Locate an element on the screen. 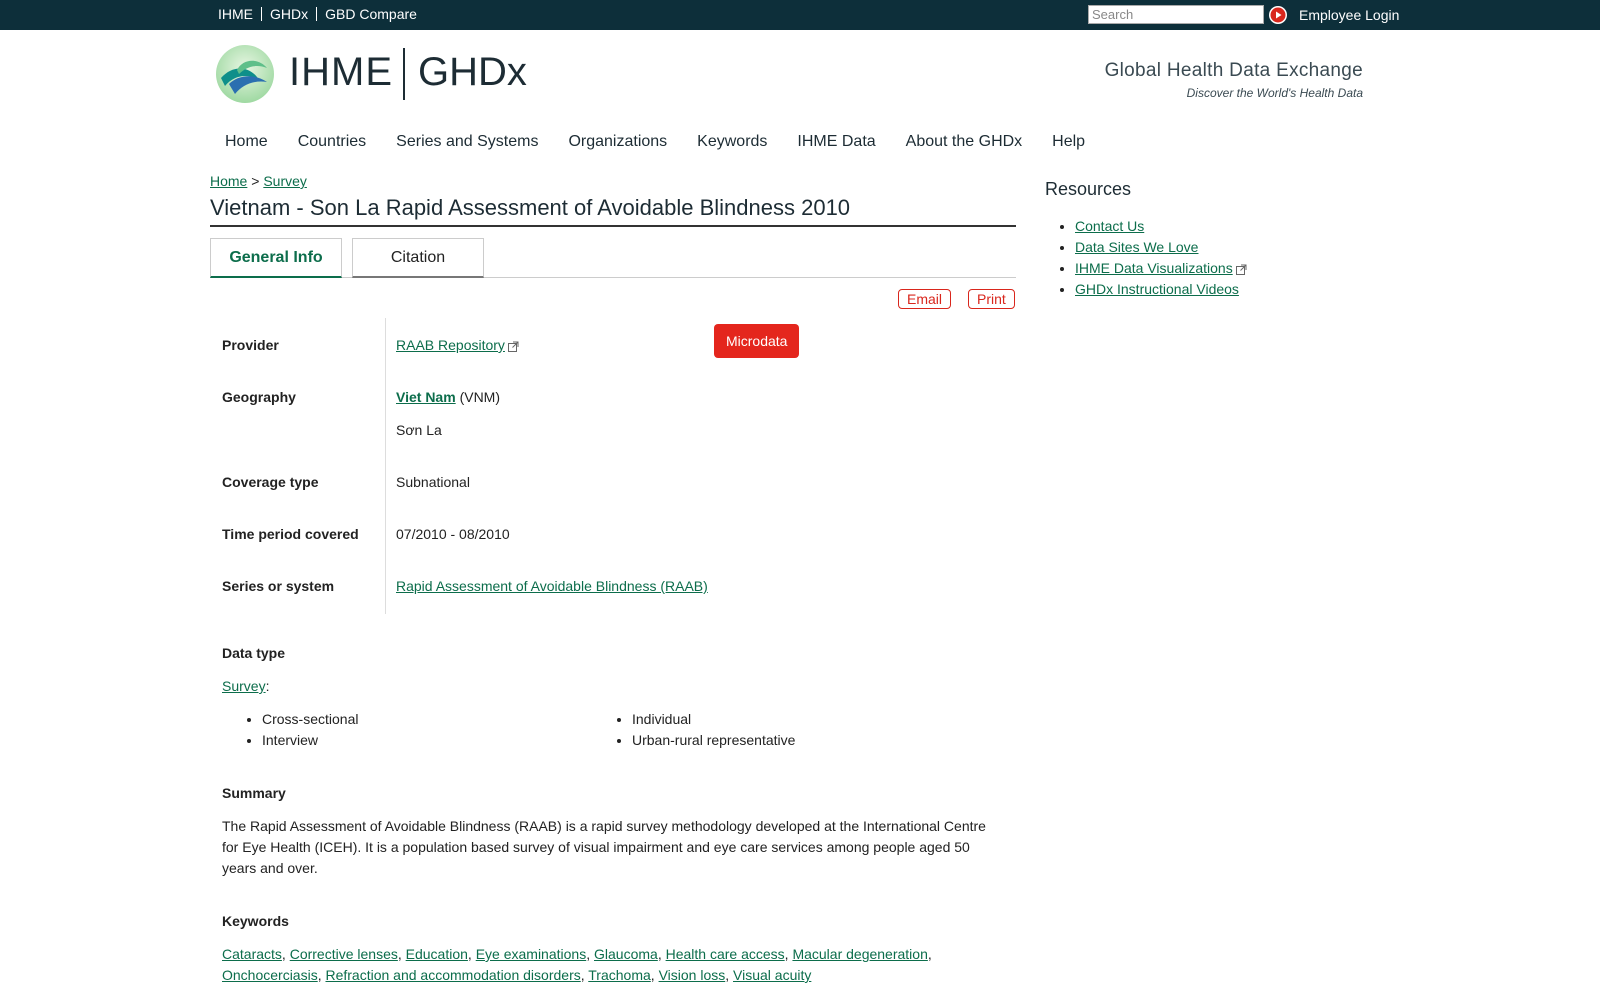 This screenshot has height=1000, width=1600. search-submit-button is located at coordinates (1278, 15).